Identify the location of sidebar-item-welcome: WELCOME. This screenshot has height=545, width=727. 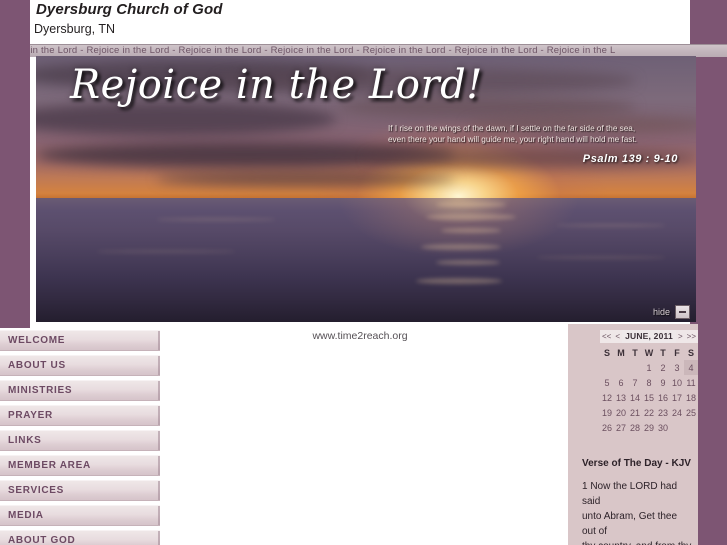
(80, 340).